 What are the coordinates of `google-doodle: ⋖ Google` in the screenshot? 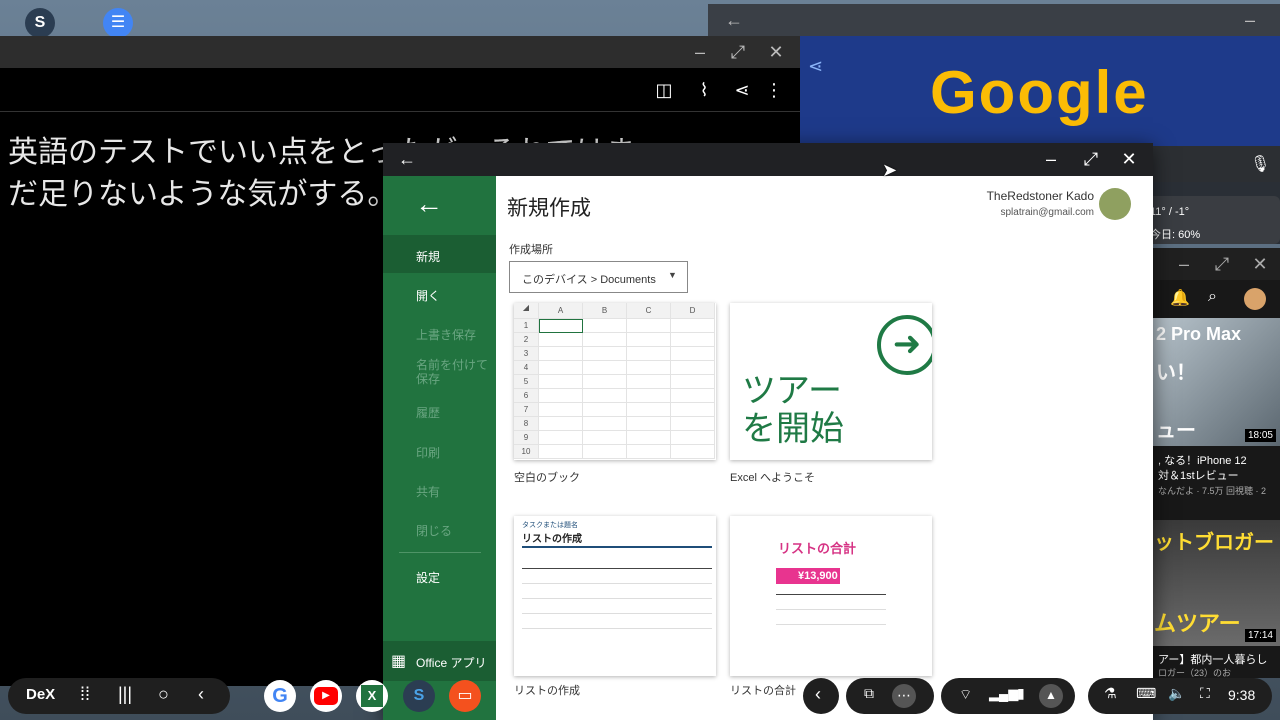 It's located at (1040, 91).